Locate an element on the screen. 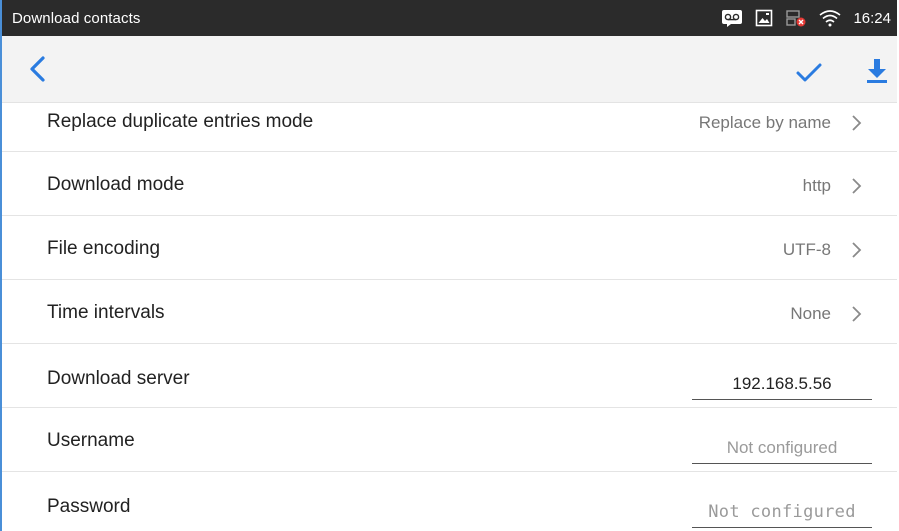 This screenshot has height=531, width=899. network-disconnected-icon is located at coordinates (796, 18).